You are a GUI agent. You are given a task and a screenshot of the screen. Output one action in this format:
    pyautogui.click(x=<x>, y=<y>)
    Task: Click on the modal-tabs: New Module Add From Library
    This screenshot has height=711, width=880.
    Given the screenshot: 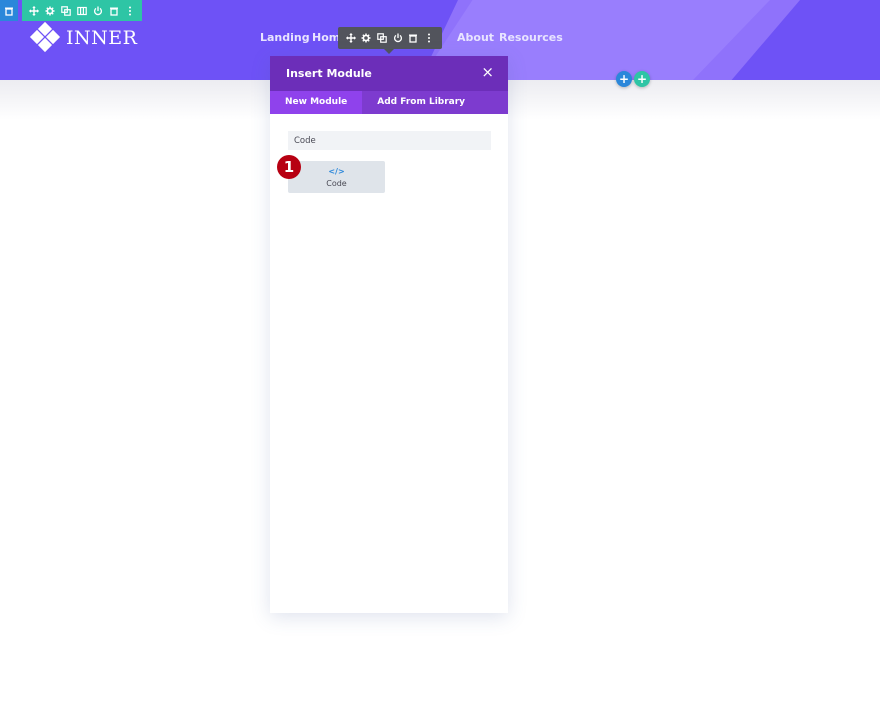 What is the action you would take?
    pyautogui.click(x=389, y=102)
    